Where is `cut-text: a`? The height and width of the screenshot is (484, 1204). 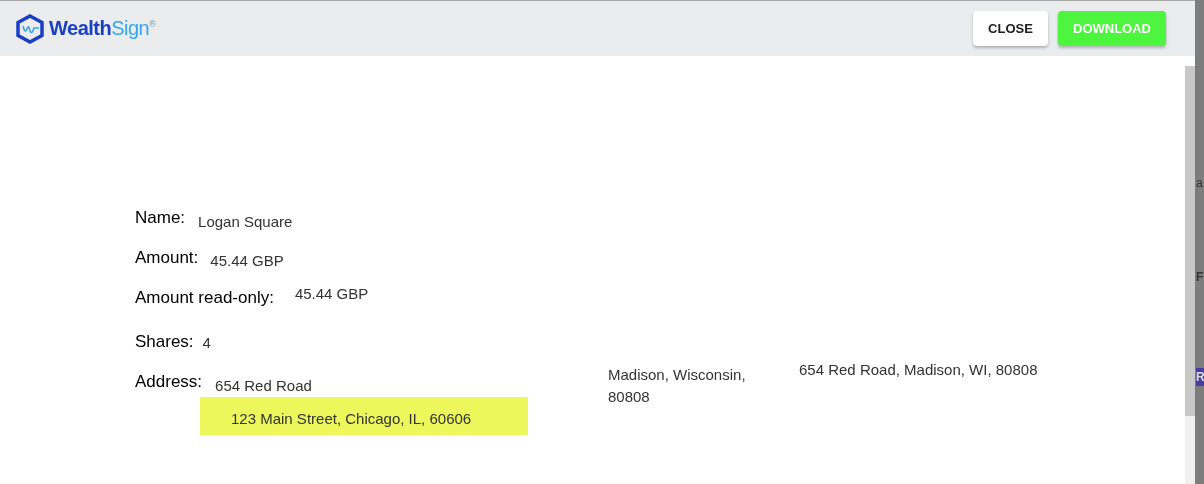
cut-text: a is located at coordinates (1199, 183).